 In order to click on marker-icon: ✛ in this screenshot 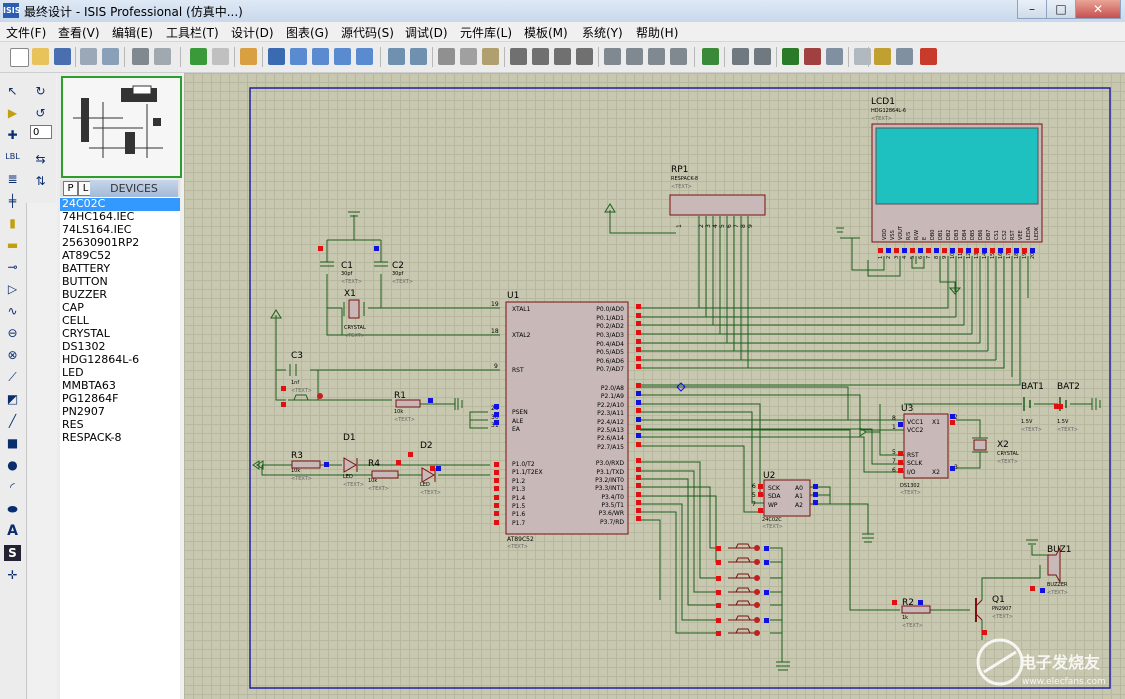, I will do `click(12, 575)`.